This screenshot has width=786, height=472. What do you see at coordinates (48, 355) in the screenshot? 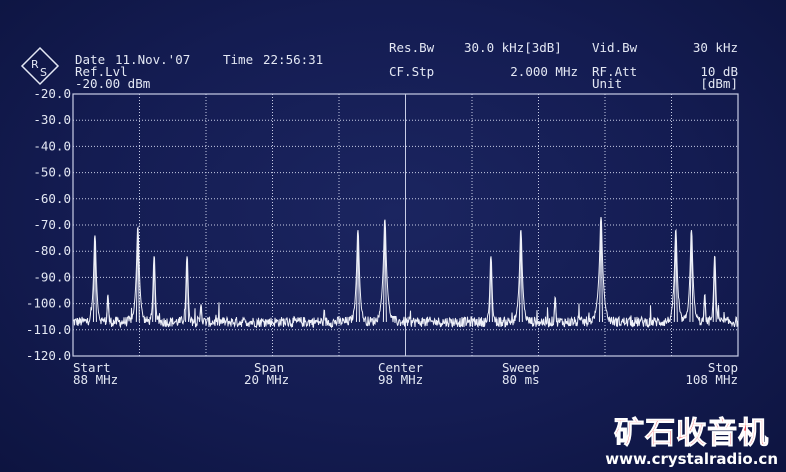
I see `y-tick-label: -120.0` at bounding box center [48, 355].